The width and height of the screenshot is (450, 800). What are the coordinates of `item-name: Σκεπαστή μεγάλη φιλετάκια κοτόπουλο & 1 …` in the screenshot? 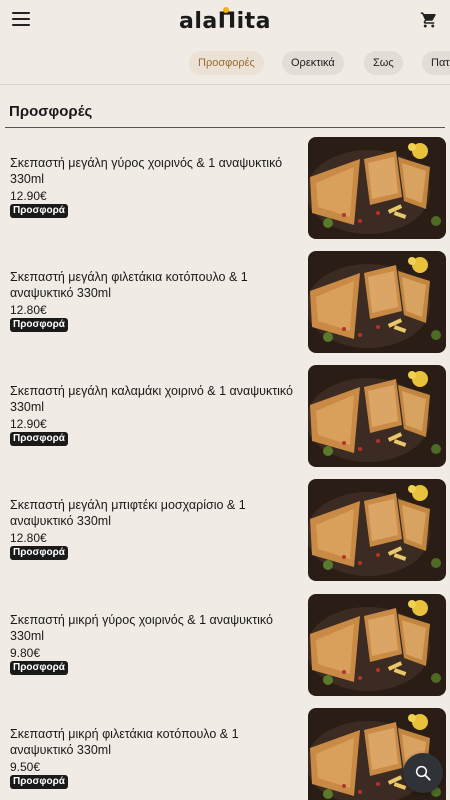 It's located at (129, 285).